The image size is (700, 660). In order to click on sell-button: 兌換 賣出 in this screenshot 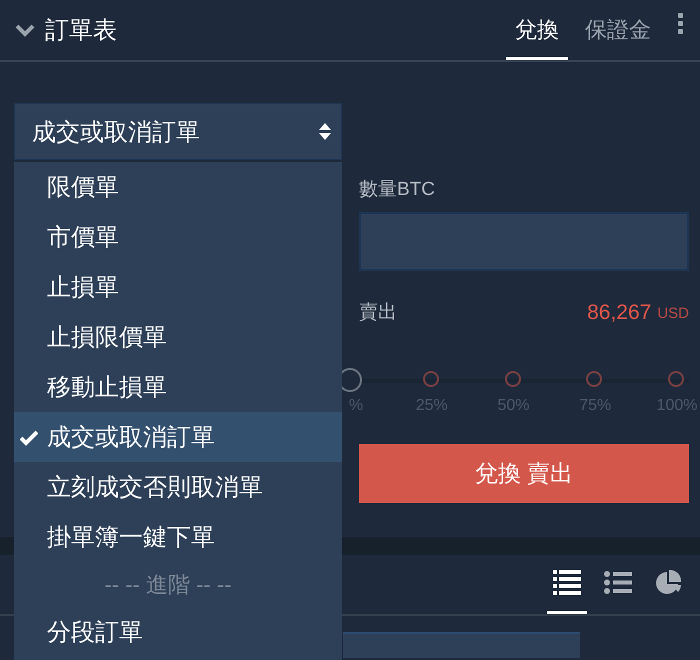, I will do `click(524, 473)`.